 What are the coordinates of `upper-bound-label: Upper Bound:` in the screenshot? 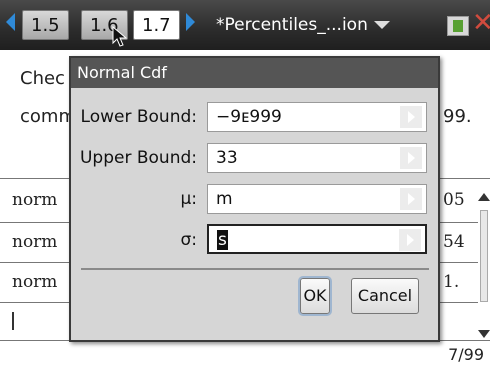 It's located at (138, 158).